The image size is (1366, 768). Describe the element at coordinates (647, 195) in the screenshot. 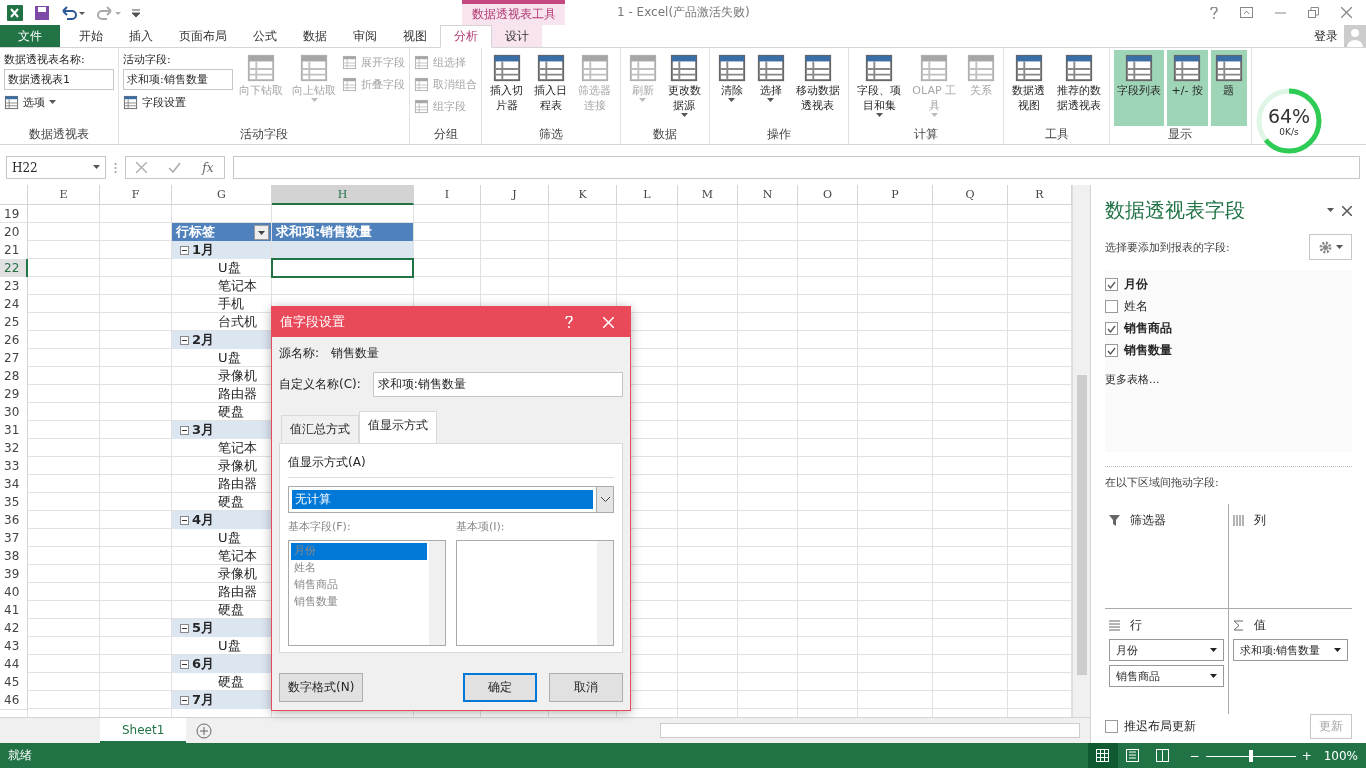

I see `column-header: L` at that location.